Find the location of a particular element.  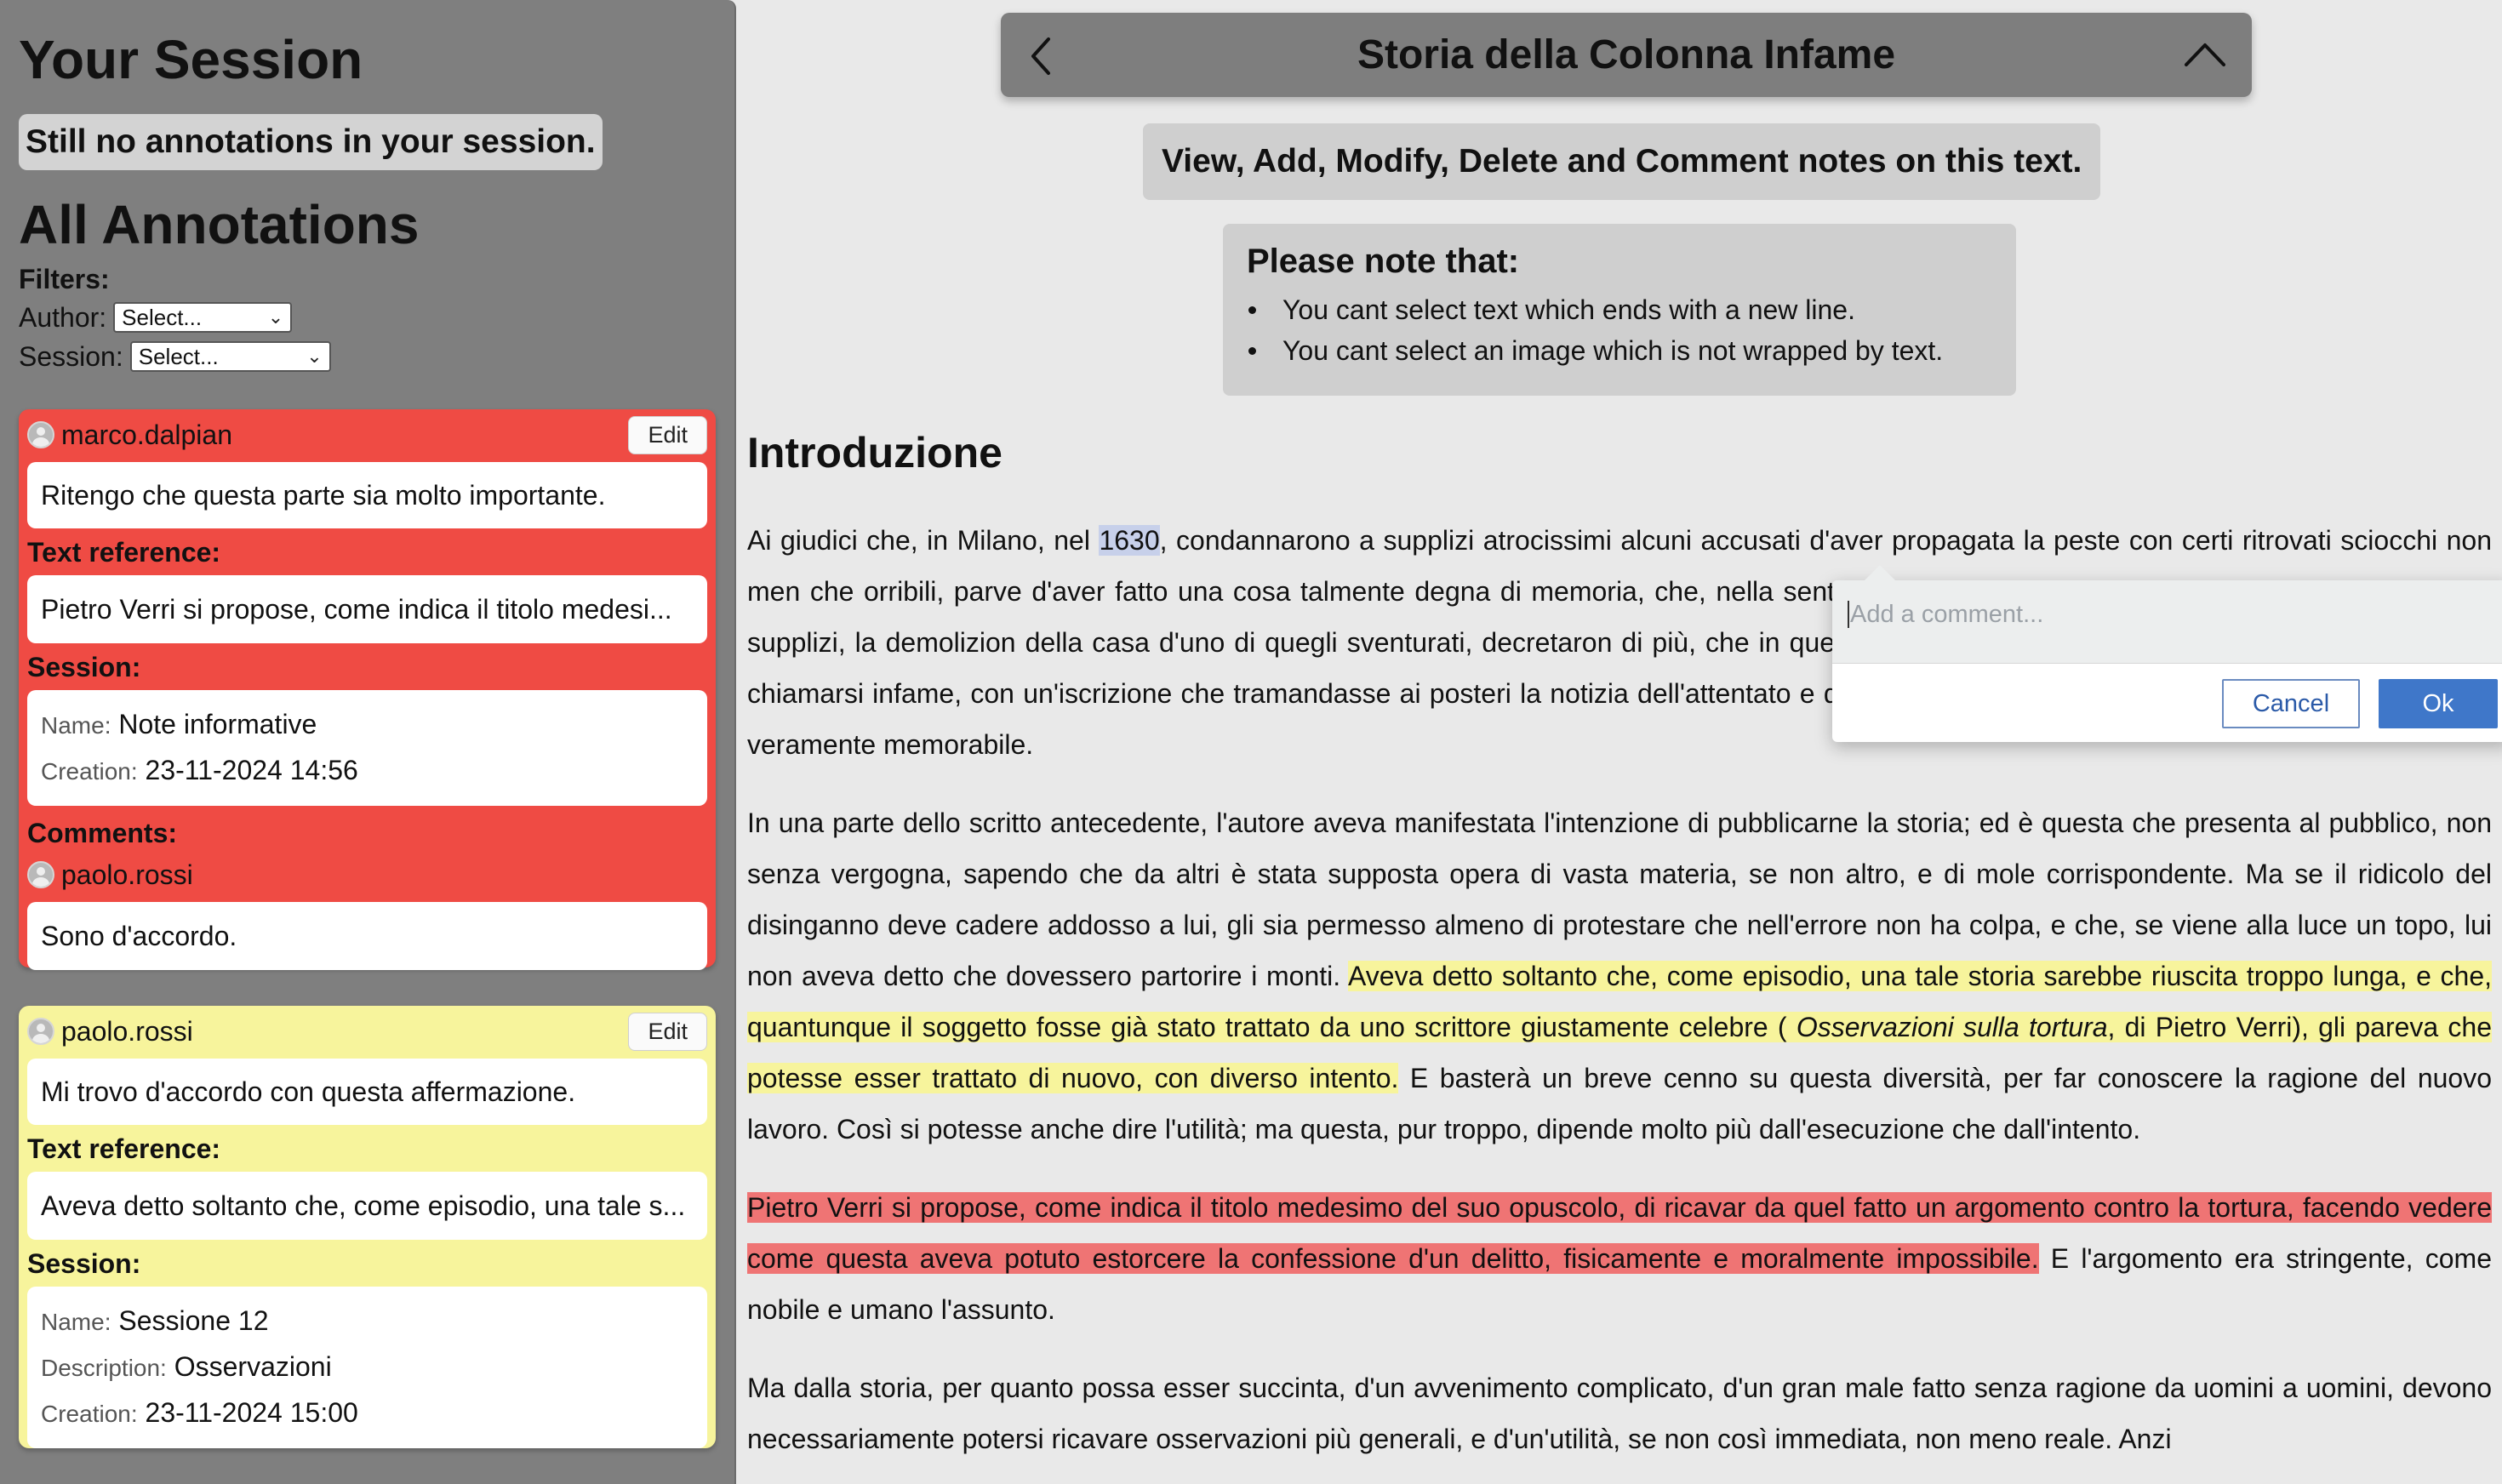

note-title: Please note that: is located at coordinates (1383, 261).